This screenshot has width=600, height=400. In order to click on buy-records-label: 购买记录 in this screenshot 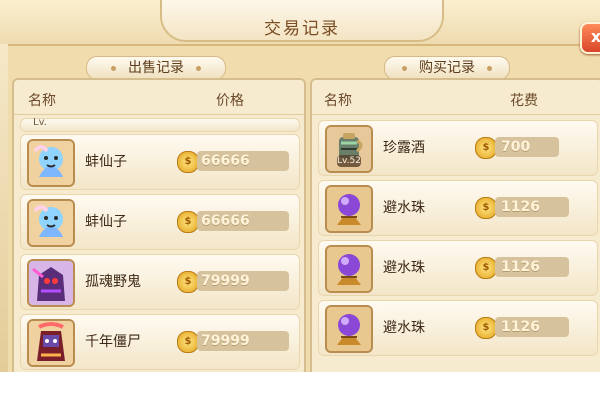, I will do `click(447, 68)`.